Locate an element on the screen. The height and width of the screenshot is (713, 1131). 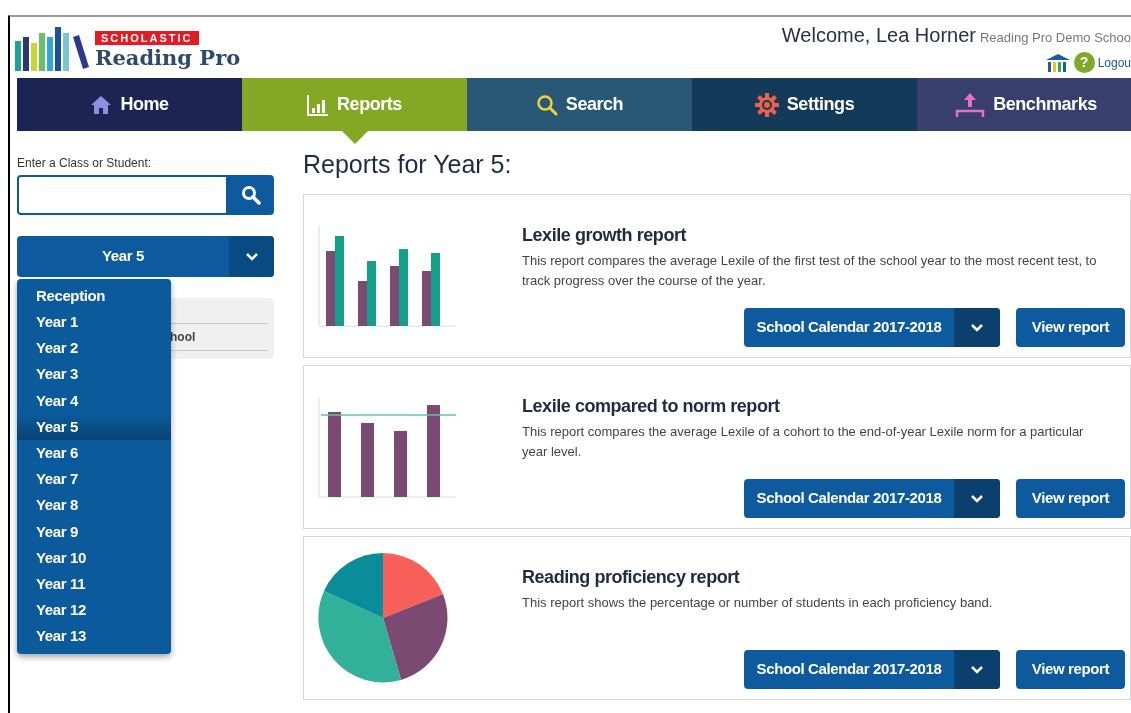
menu-item: Year 12 is located at coordinates (94, 610).